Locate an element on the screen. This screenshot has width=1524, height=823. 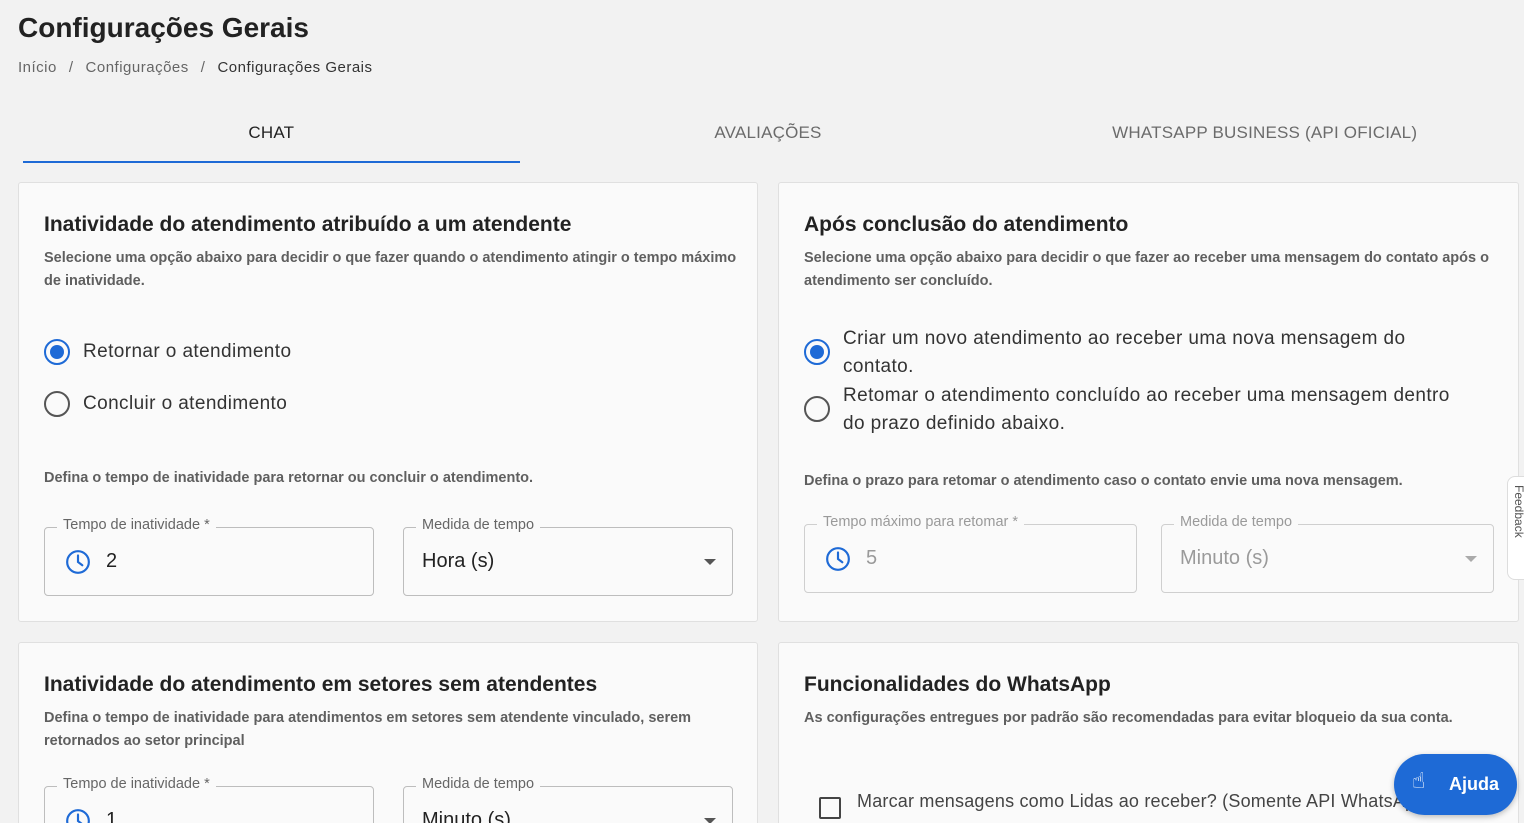
card-title: Funcionalidades do WhatsApp is located at coordinates (957, 684).